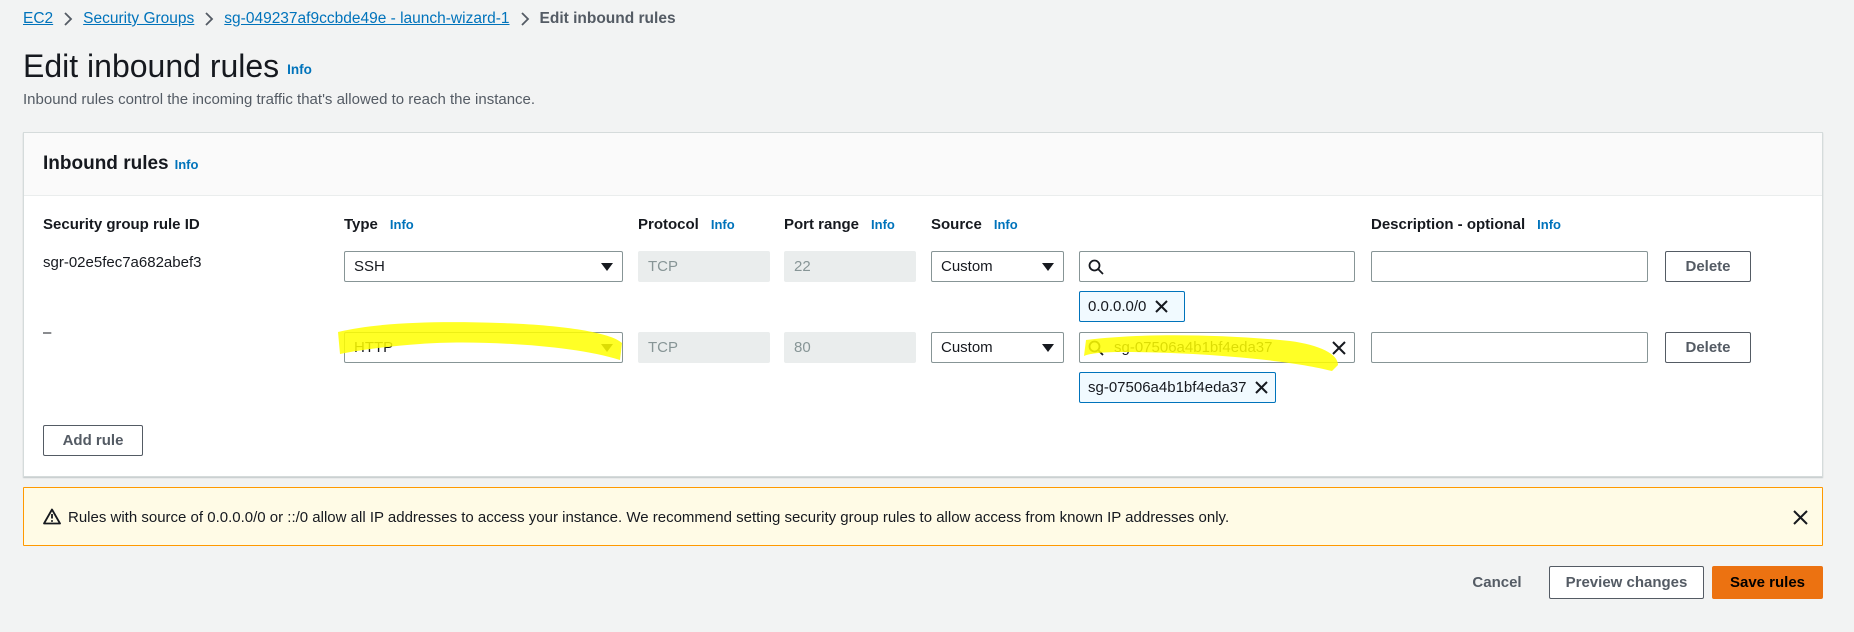 The width and height of the screenshot is (1854, 632). I want to click on column-header-protocol: Protocol Info, so click(686, 224).